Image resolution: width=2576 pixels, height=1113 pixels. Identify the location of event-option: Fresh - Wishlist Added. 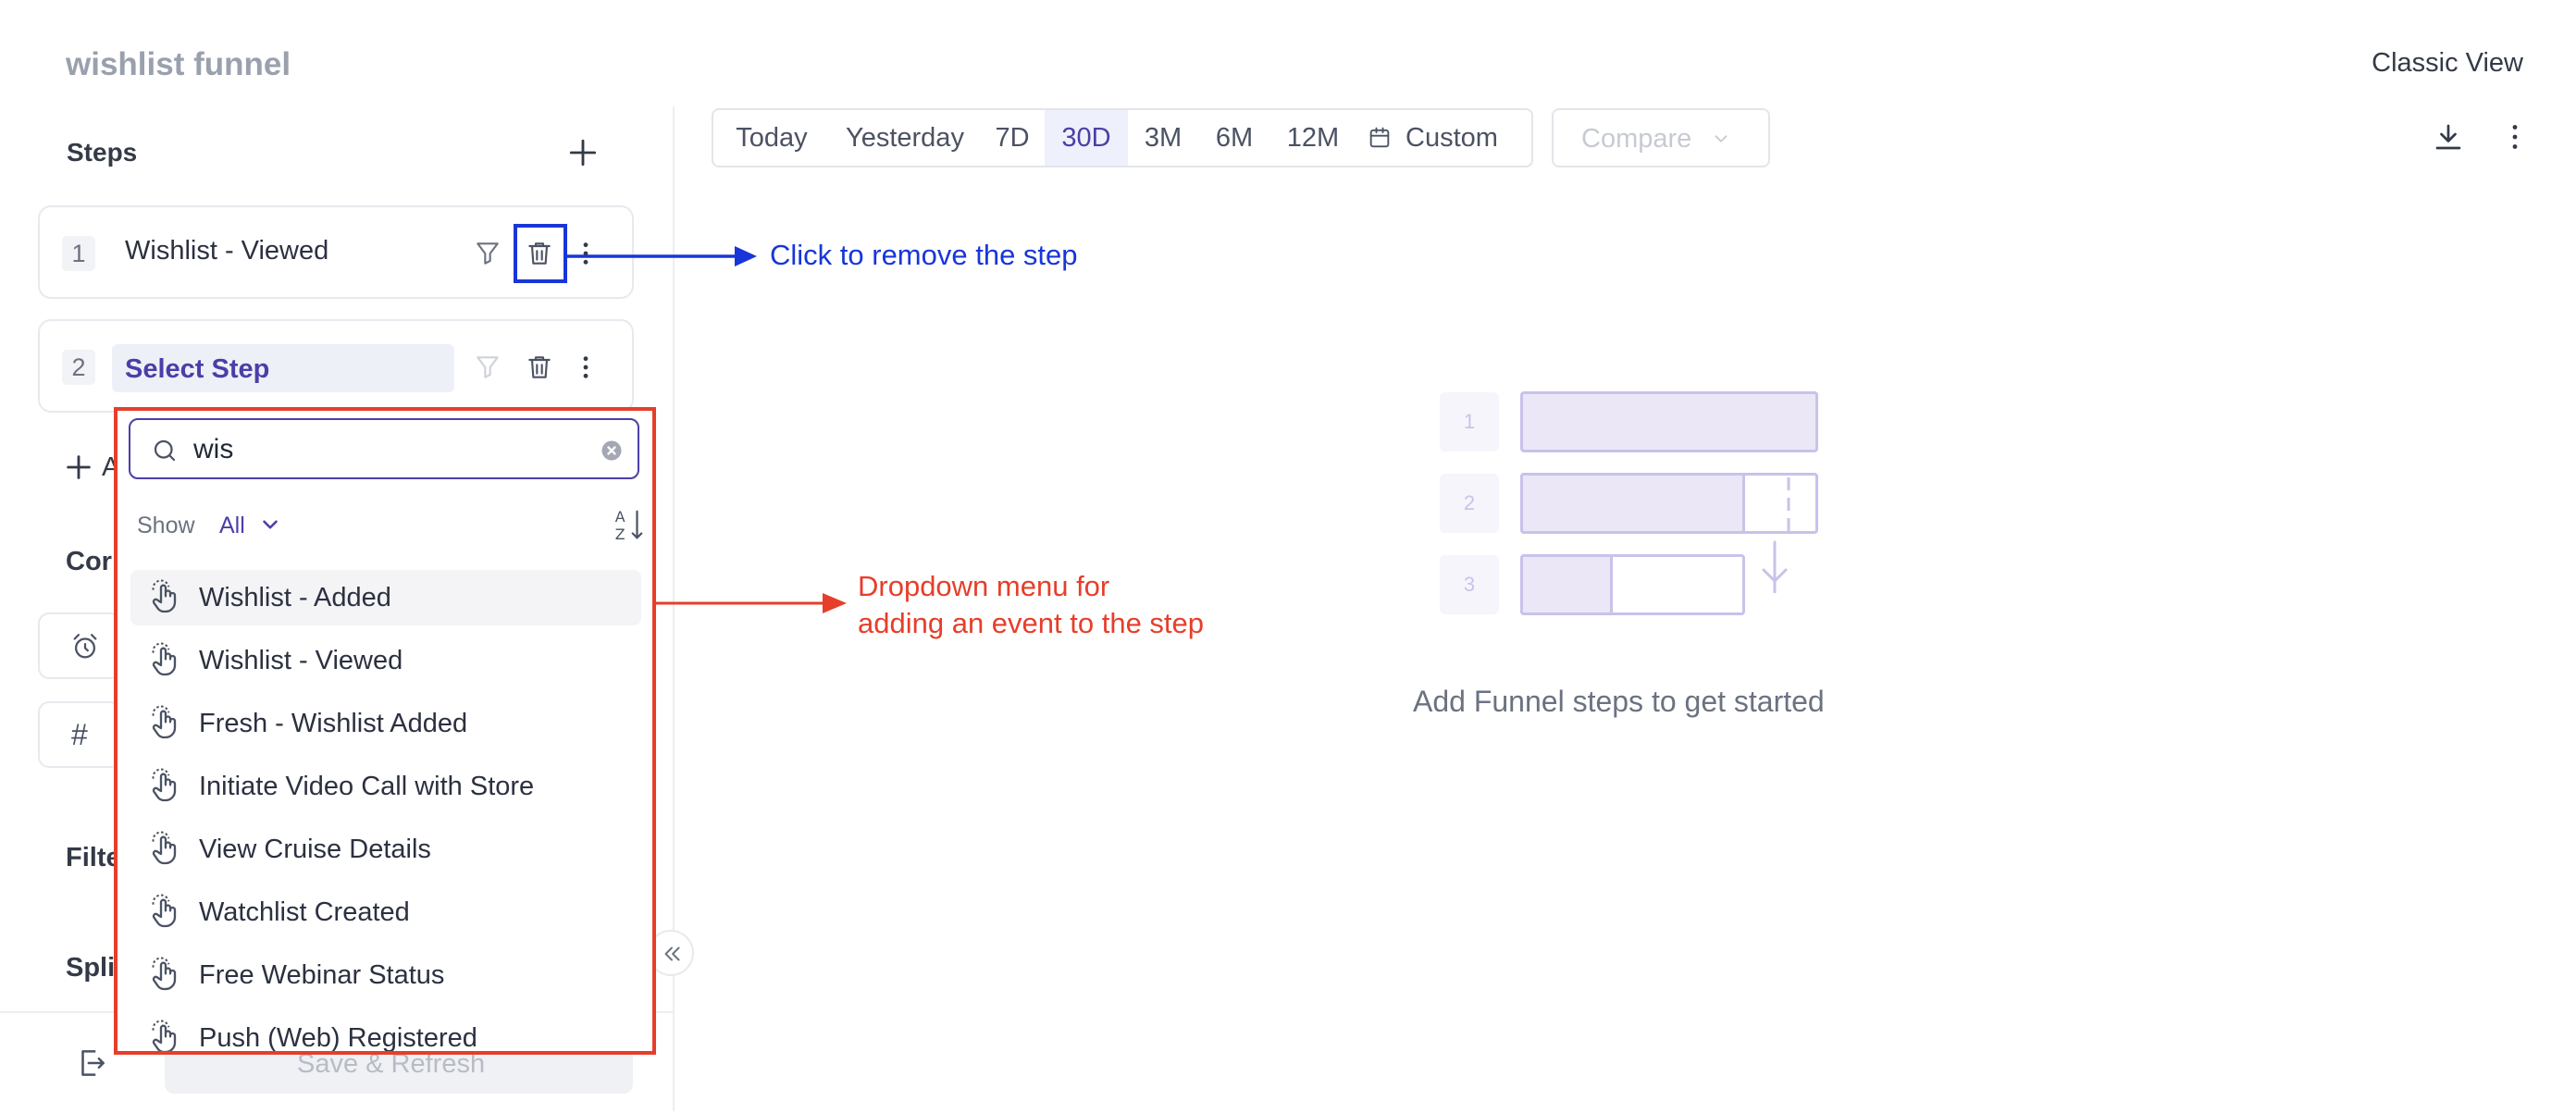
(385, 723).